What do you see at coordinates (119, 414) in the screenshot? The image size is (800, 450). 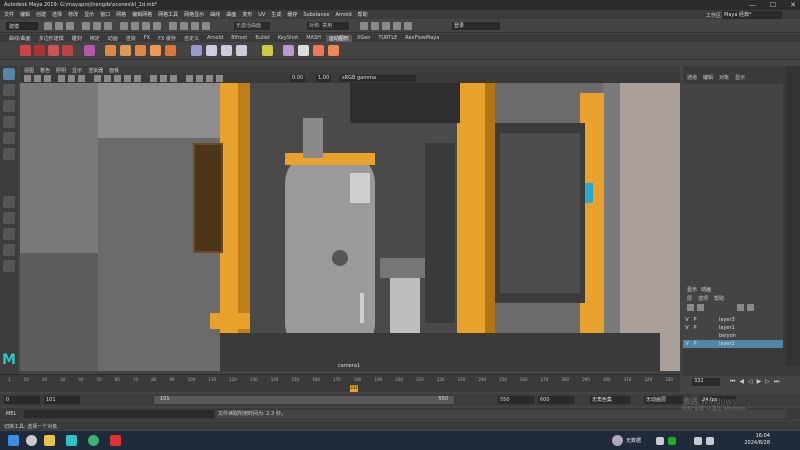 I see `mel-input` at bounding box center [119, 414].